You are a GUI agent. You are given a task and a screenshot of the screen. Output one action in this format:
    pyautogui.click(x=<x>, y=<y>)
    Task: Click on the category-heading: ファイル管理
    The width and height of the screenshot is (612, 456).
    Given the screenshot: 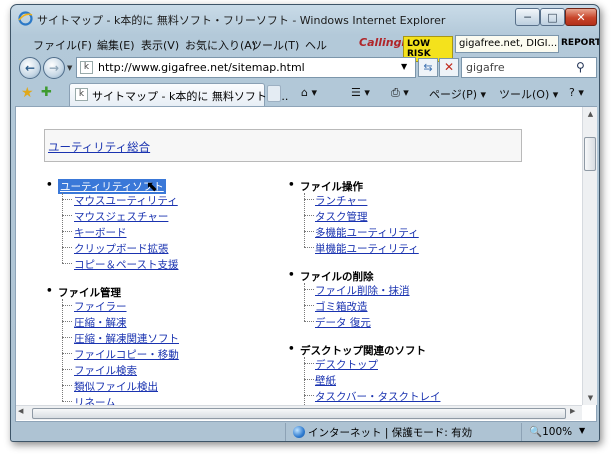 What is the action you would take?
    pyautogui.click(x=89, y=293)
    